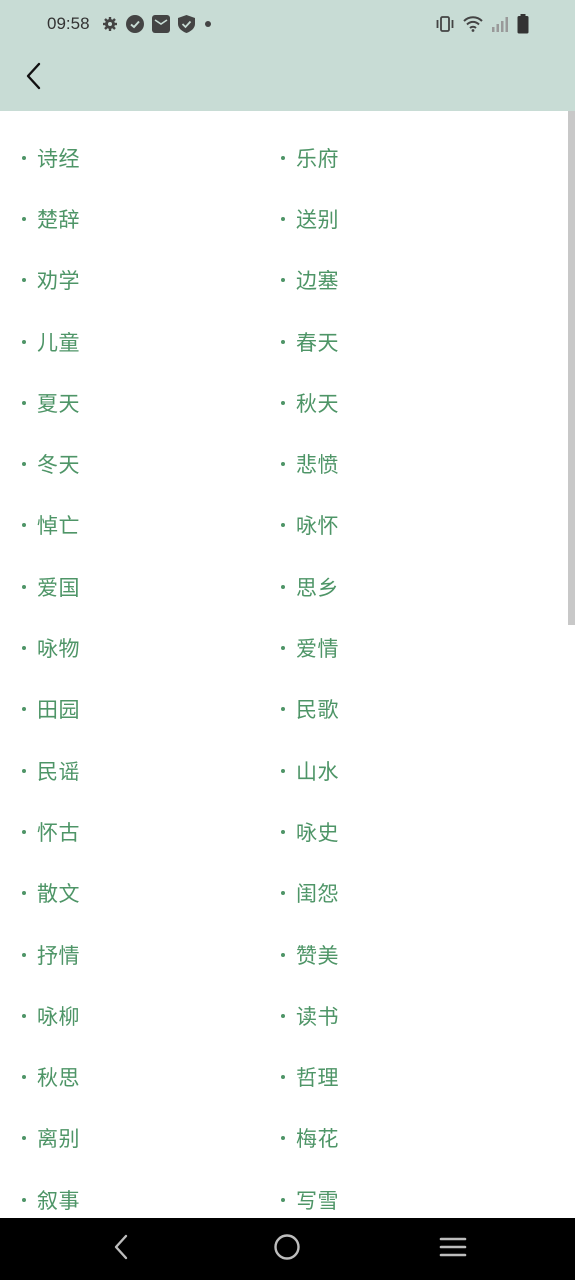 This screenshot has height=1280, width=575. Describe the element at coordinates (317, 649) in the screenshot. I see `category-label: 爱情` at that location.